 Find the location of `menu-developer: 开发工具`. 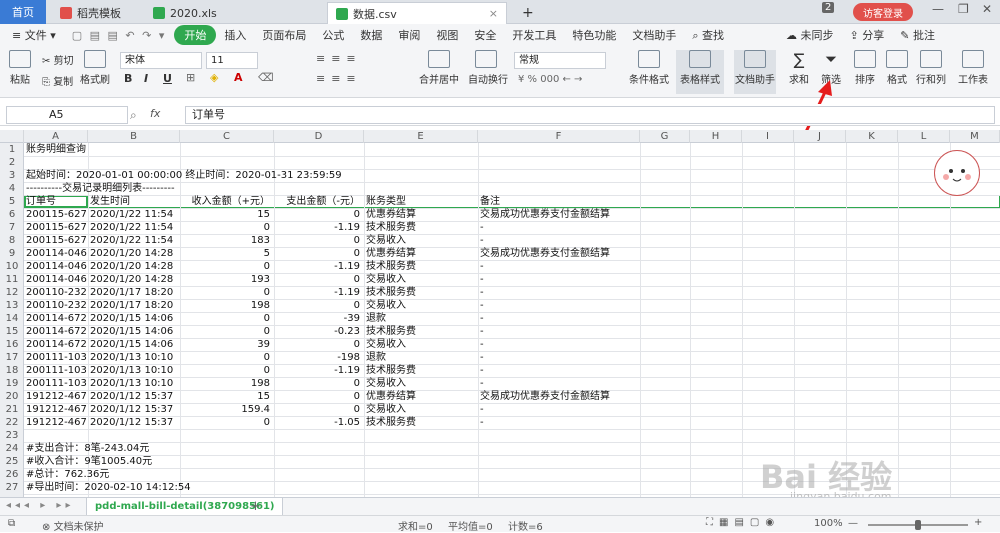

menu-developer: 开发工具 is located at coordinates (534, 35).